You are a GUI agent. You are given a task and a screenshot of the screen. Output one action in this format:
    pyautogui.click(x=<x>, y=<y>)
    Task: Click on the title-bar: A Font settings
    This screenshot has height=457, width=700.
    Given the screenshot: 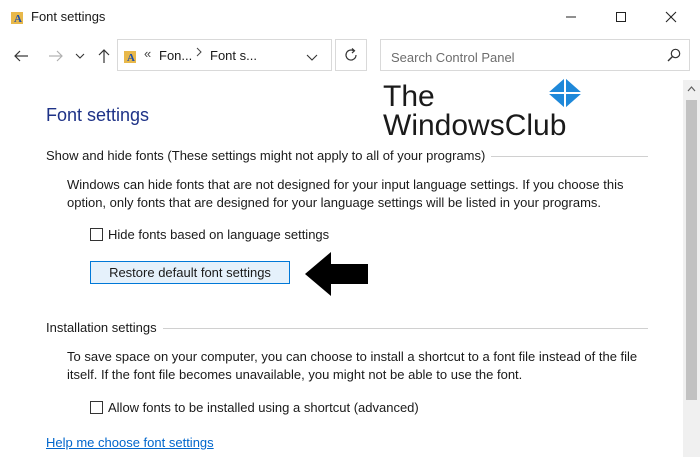 What is the action you would take?
    pyautogui.click(x=350, y=16)
    